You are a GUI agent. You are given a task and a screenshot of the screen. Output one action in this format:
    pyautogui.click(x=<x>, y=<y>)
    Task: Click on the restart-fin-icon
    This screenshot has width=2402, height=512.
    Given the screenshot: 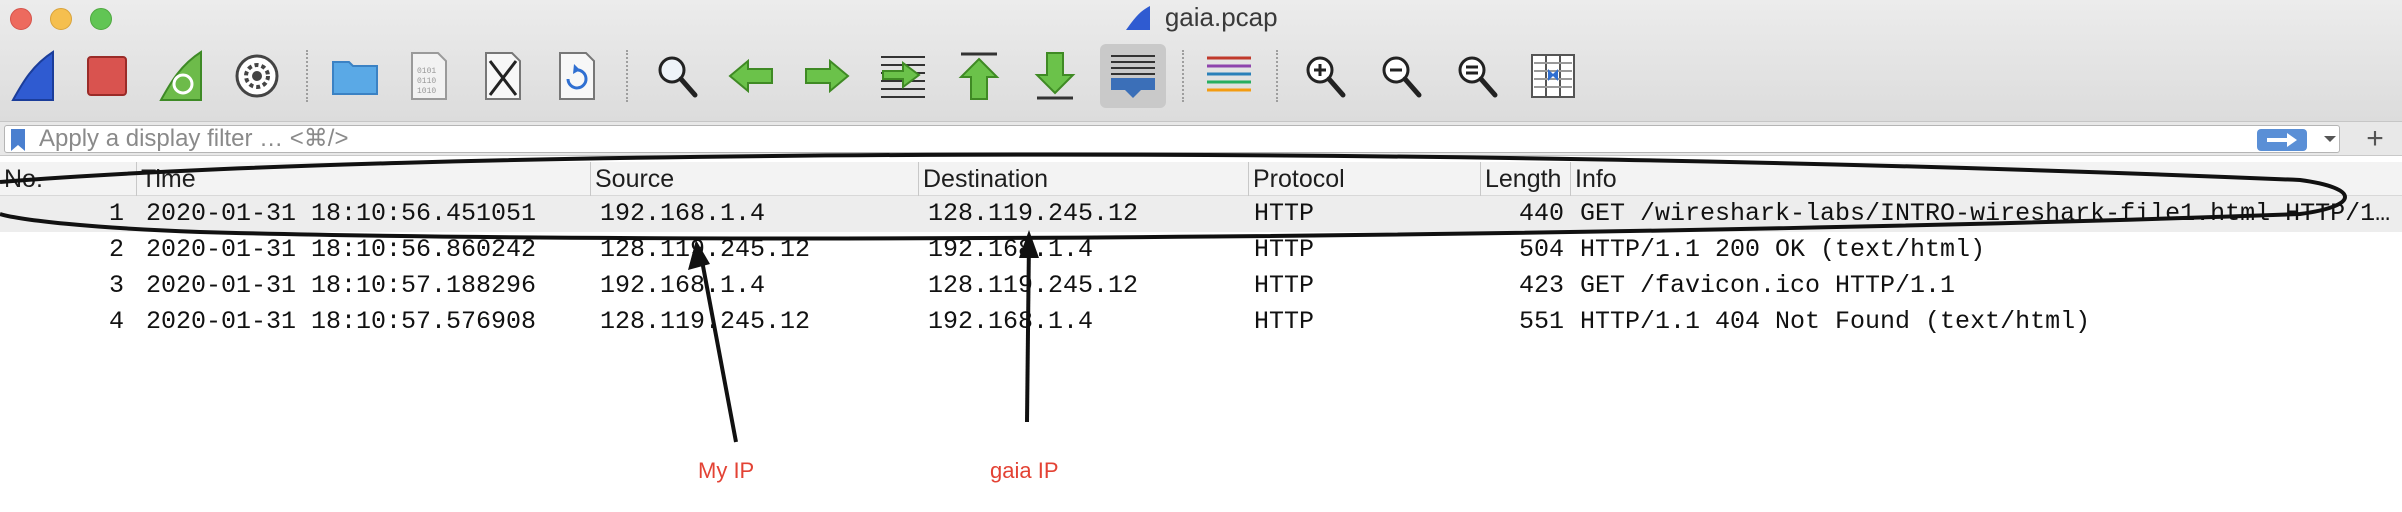 What is the action you would take?
    pyautogui.click(x=180, y=75)
    